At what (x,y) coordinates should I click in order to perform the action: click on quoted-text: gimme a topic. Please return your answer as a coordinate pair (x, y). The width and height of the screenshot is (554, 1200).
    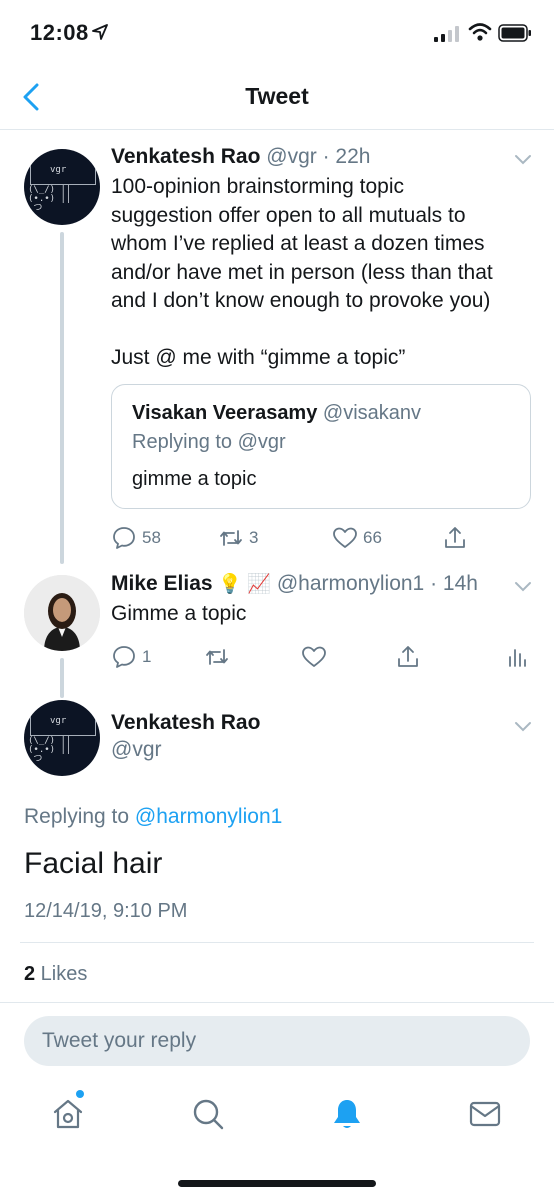
    Looking at the image, I should click on (194, 479).